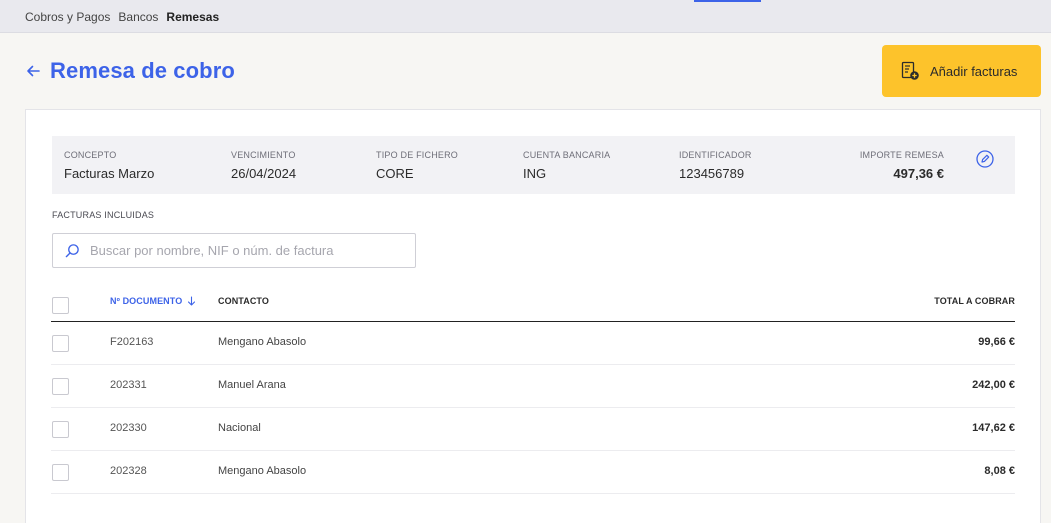 The image size is (1051, 523). I want to click on field-vencimiento: VENCIMIENTO 26/04/2024, so click(263, 165).